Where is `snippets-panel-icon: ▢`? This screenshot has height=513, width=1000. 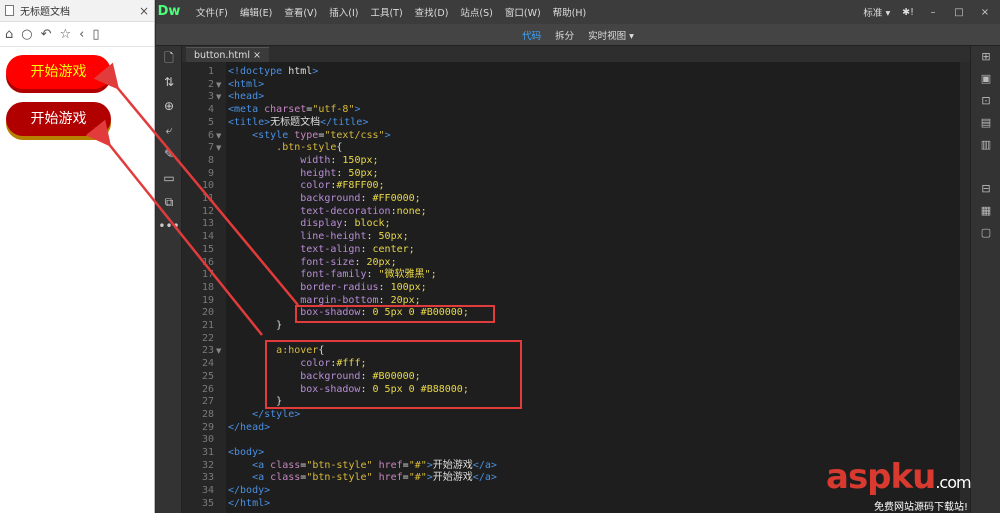
snippets-panel-icon: ▢ is located at coordinates (985, 233).